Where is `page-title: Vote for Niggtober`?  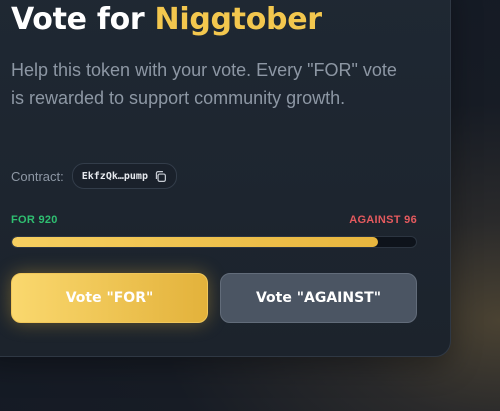 page-title: Vote for Niggtober is located at coordinates (166, 20).